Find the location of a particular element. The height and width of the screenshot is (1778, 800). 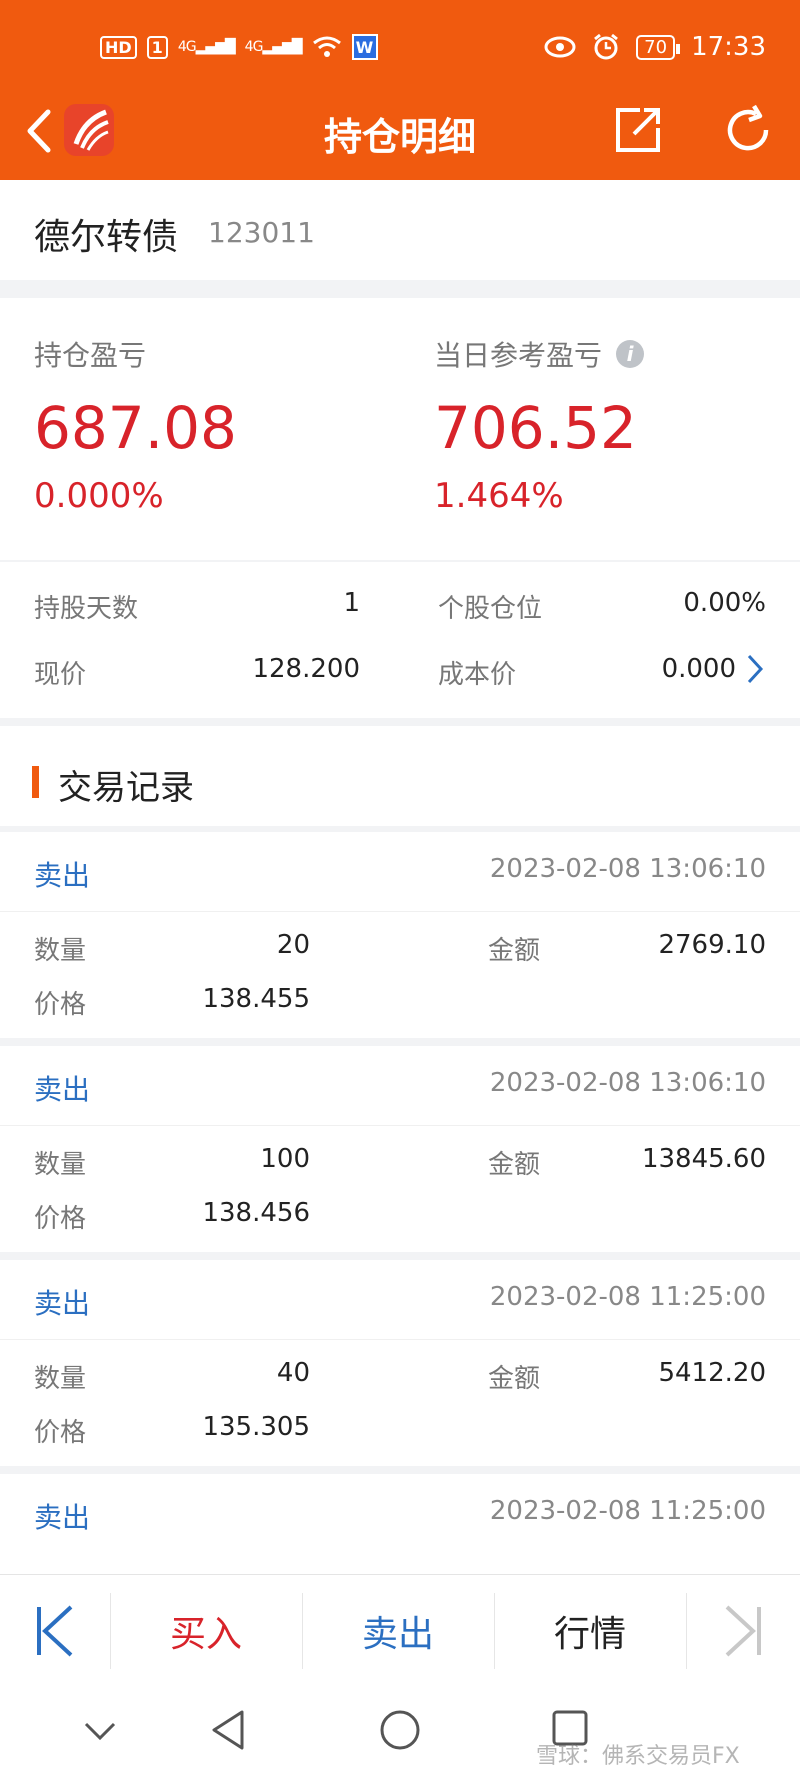

quote-button: 行情 is located at coordinates (590, 1631).